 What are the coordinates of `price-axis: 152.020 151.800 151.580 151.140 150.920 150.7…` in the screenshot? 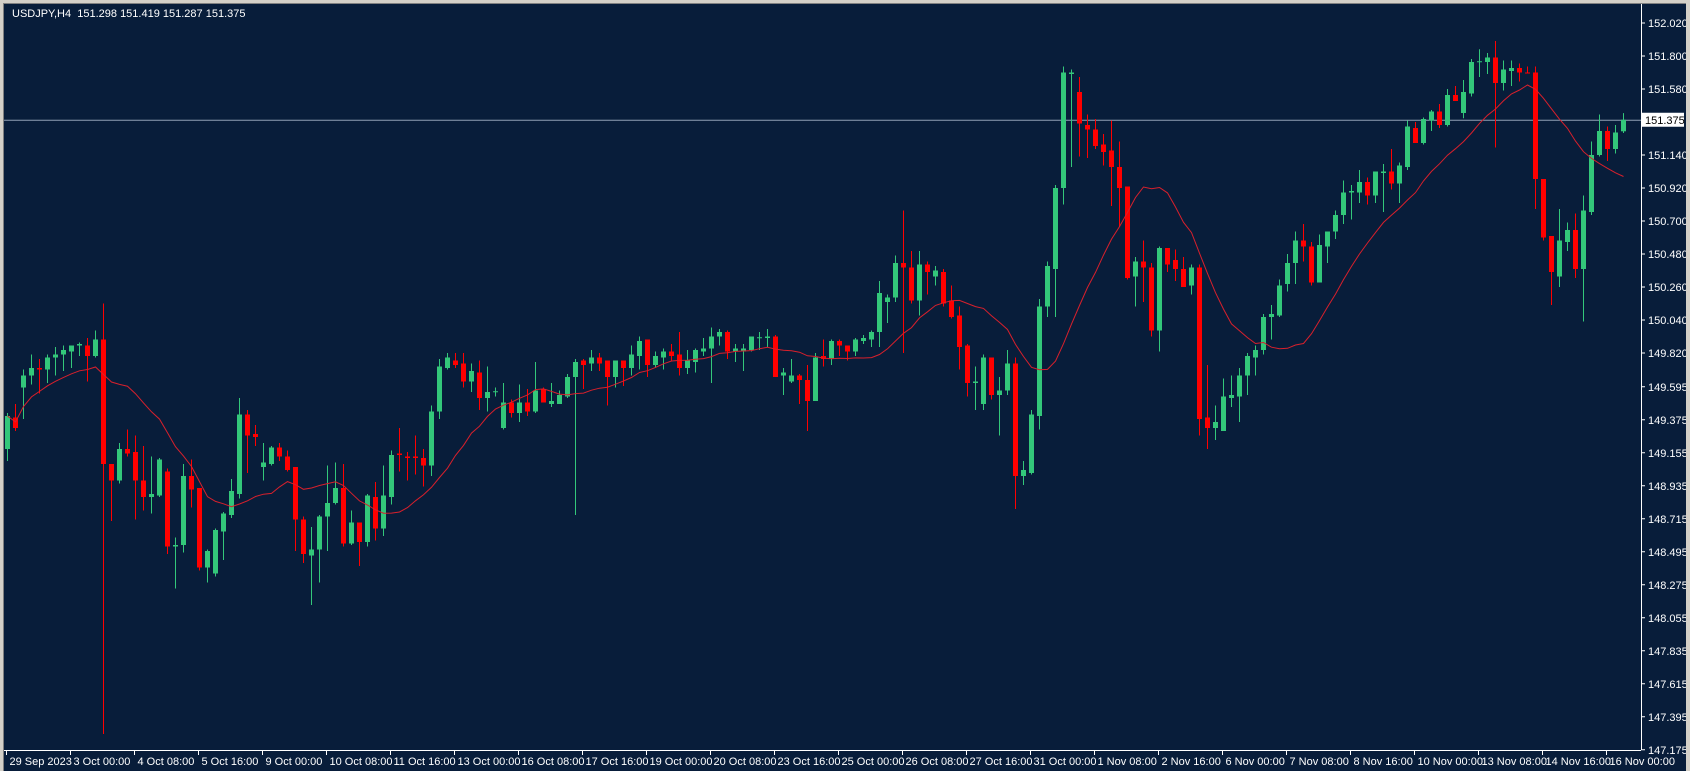 It's located at (1663, 380).